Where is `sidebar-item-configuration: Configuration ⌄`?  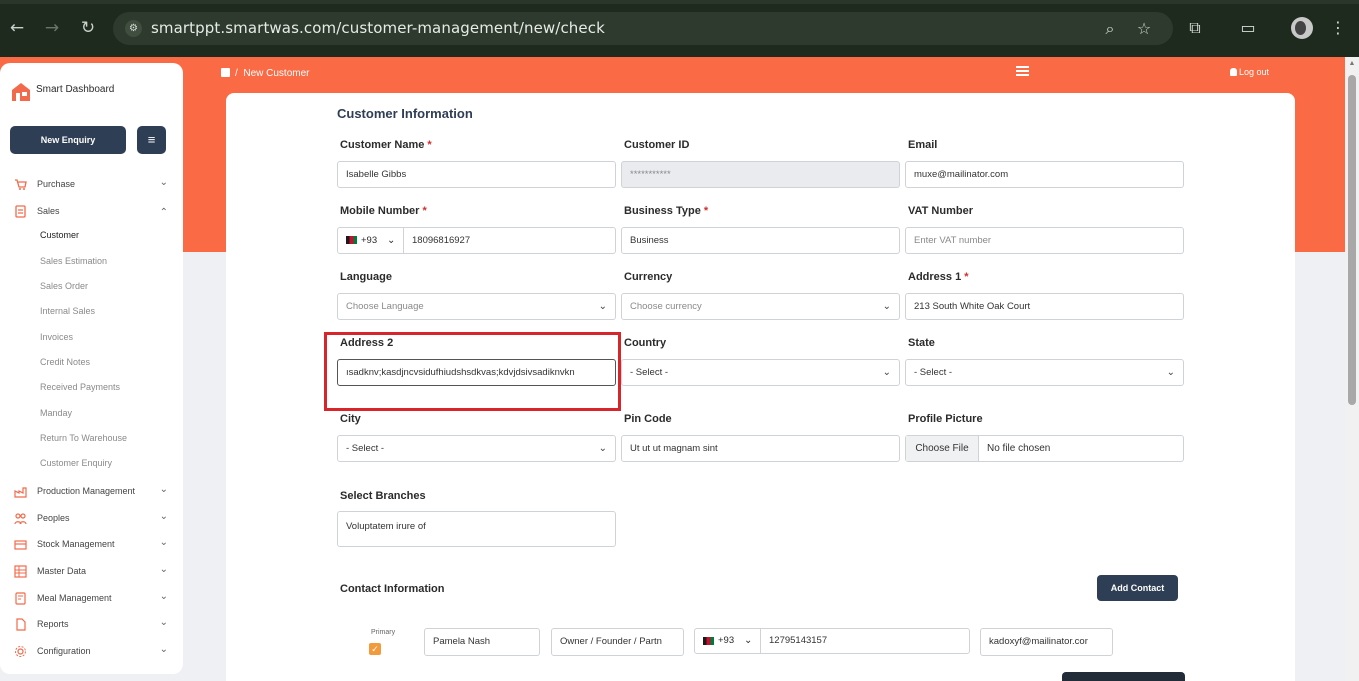 sidebar-item-configuration: Configuration ⌄ is located at coordinates (94, 652).